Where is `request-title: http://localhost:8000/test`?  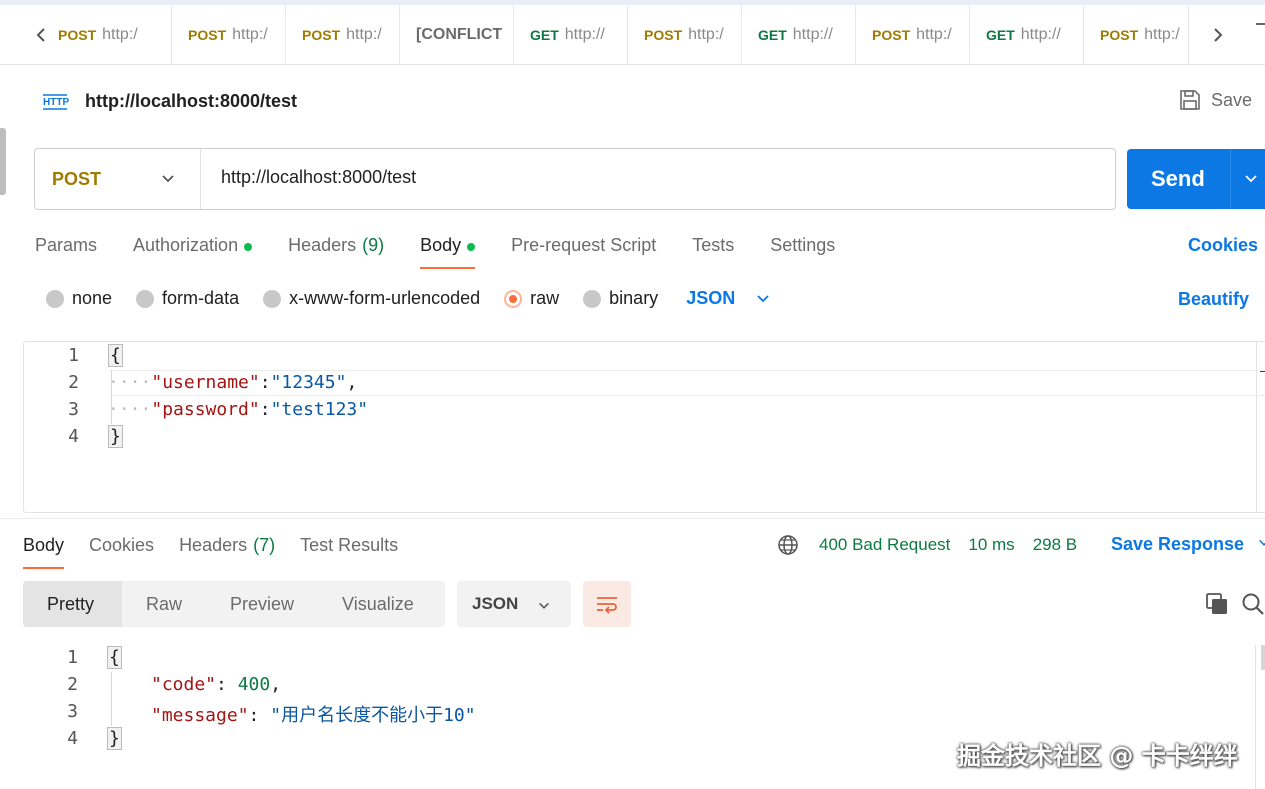 request-title: http://localhost:8000/test is located at coordinates (191, 101).